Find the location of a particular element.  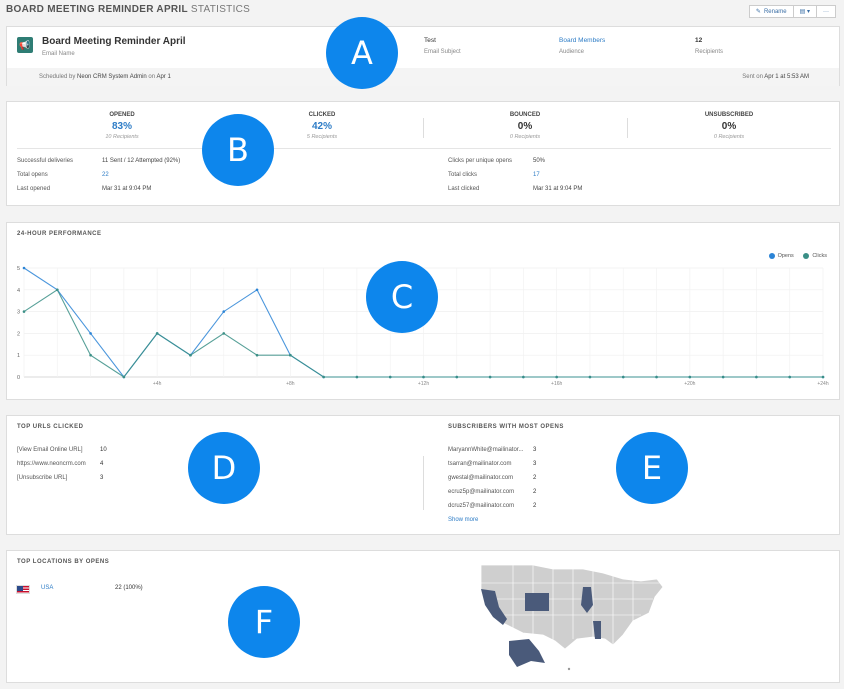

copy-dropdown-button: ▤ ▾ is located at coordinates (804, 11).